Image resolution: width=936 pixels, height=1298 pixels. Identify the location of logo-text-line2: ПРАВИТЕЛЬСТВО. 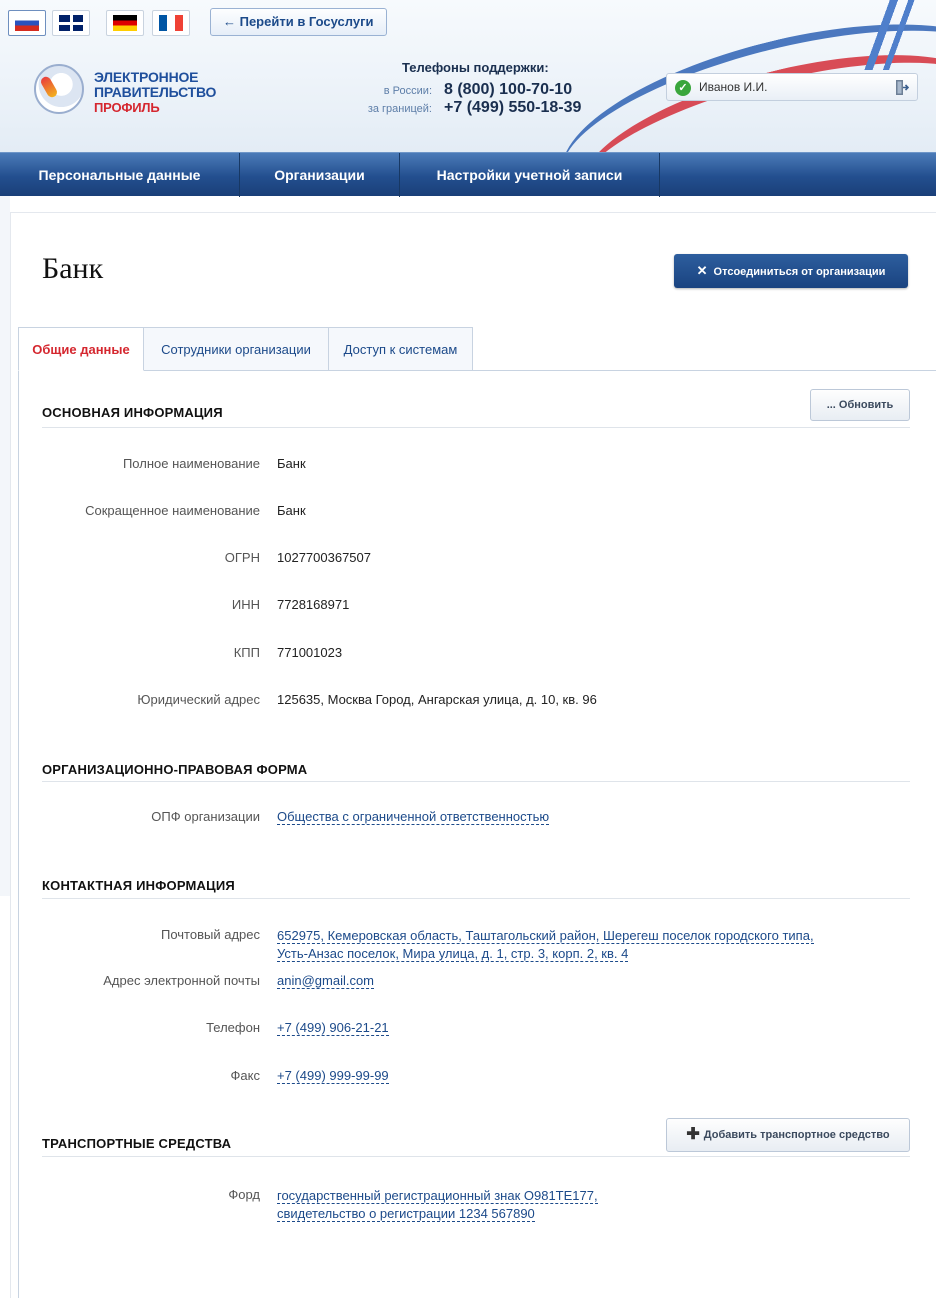
(155, 92).